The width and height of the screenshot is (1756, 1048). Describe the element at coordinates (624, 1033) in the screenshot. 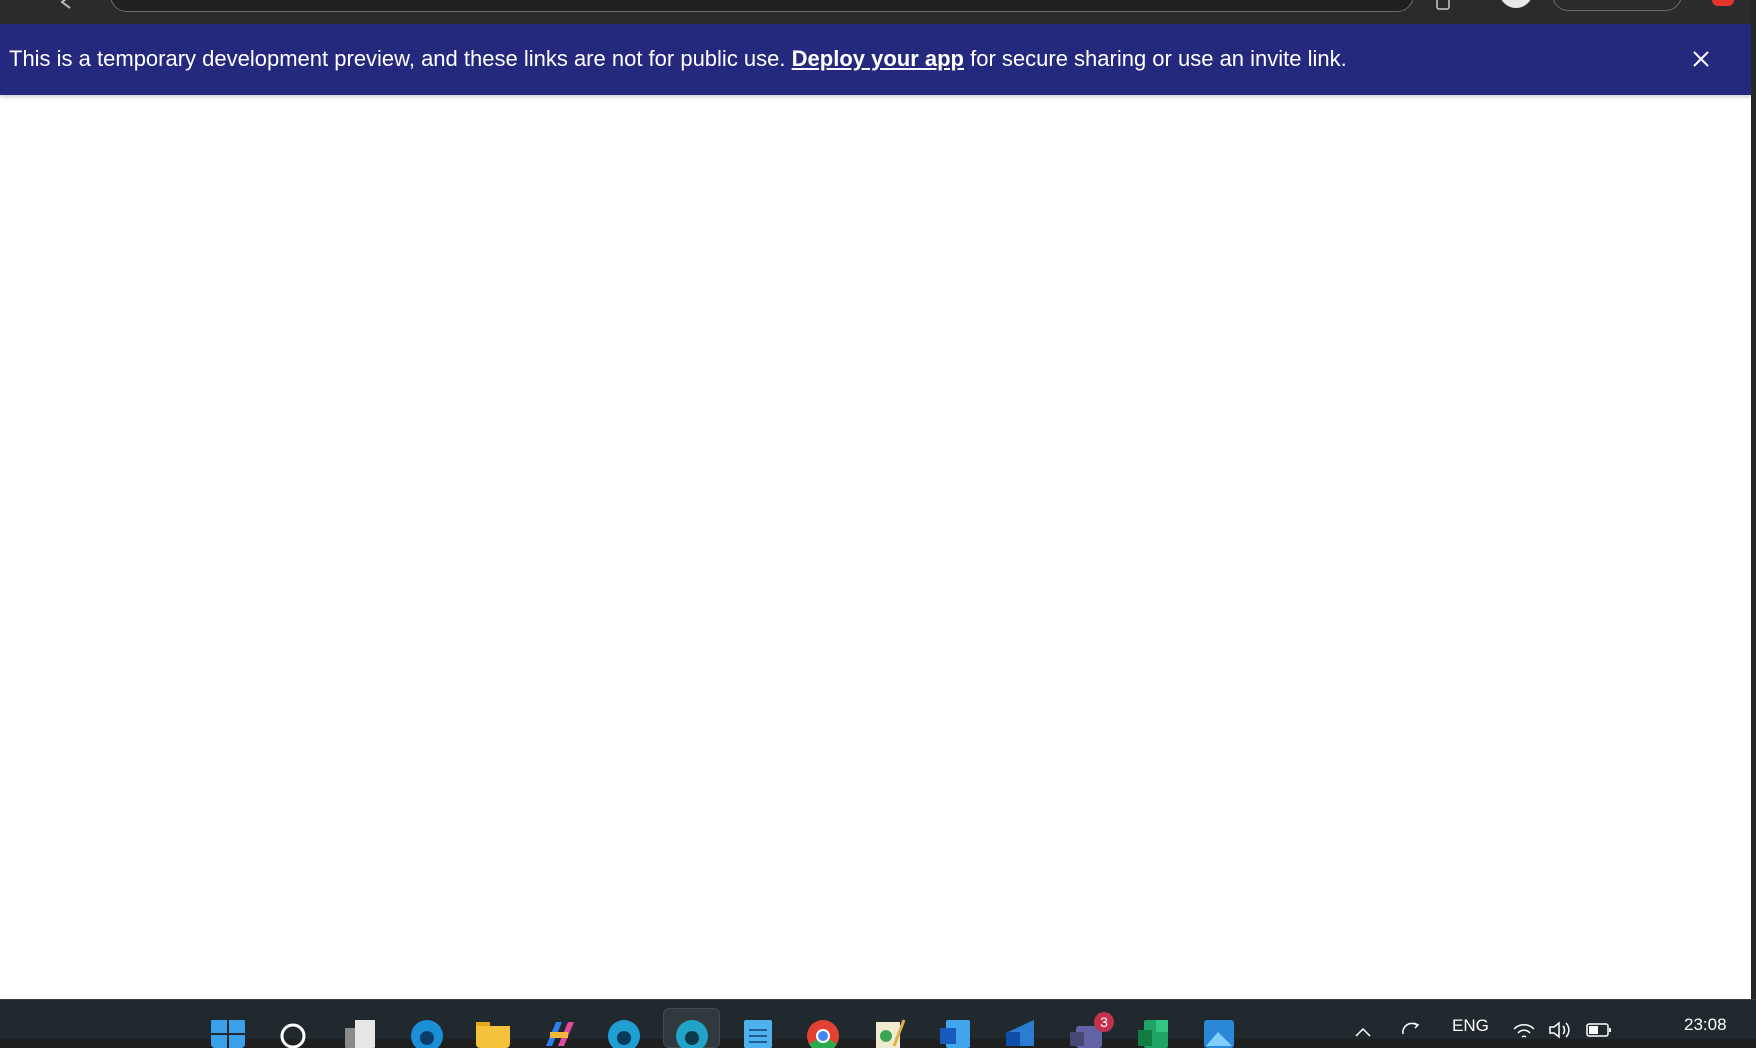

I see `edge-beta-icon` at that location.